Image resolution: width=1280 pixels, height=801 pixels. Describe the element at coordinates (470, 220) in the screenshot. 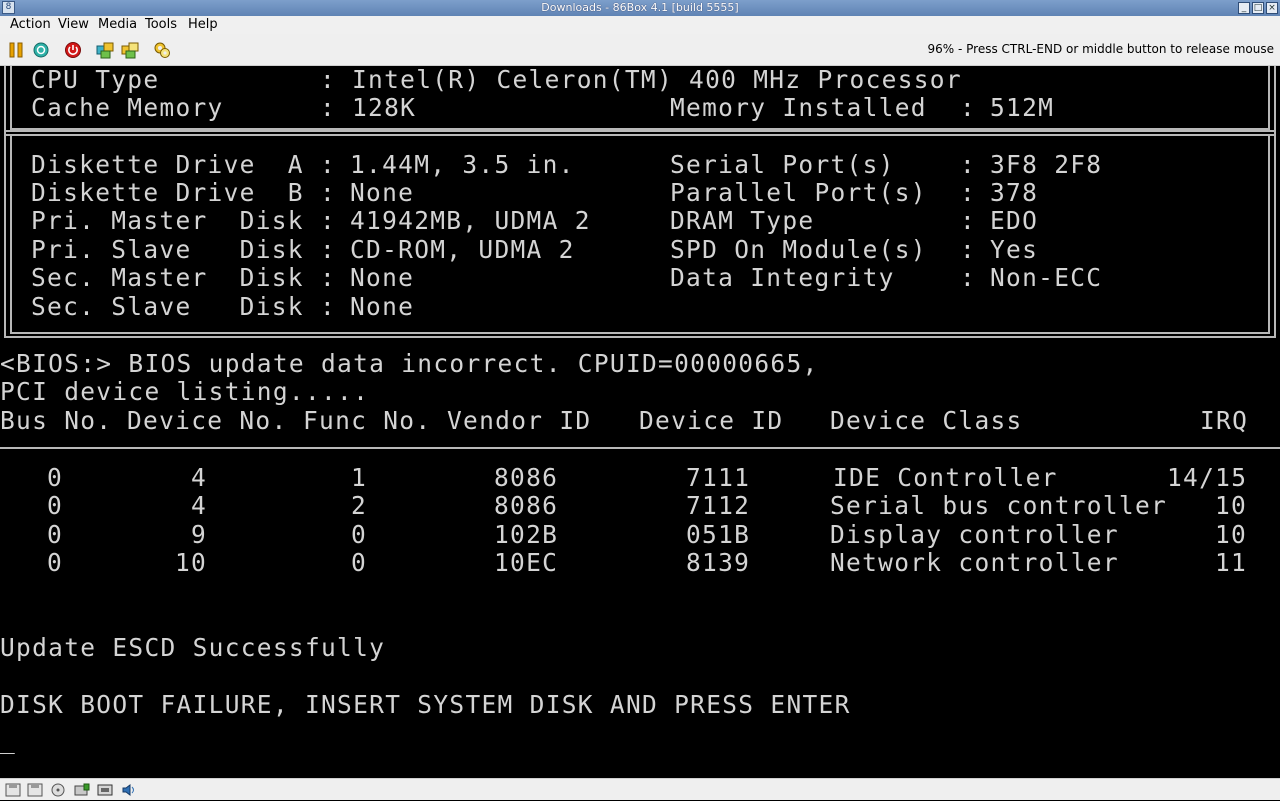

I see `pri-master-value: 41942MB, UDMA 2` at that location.